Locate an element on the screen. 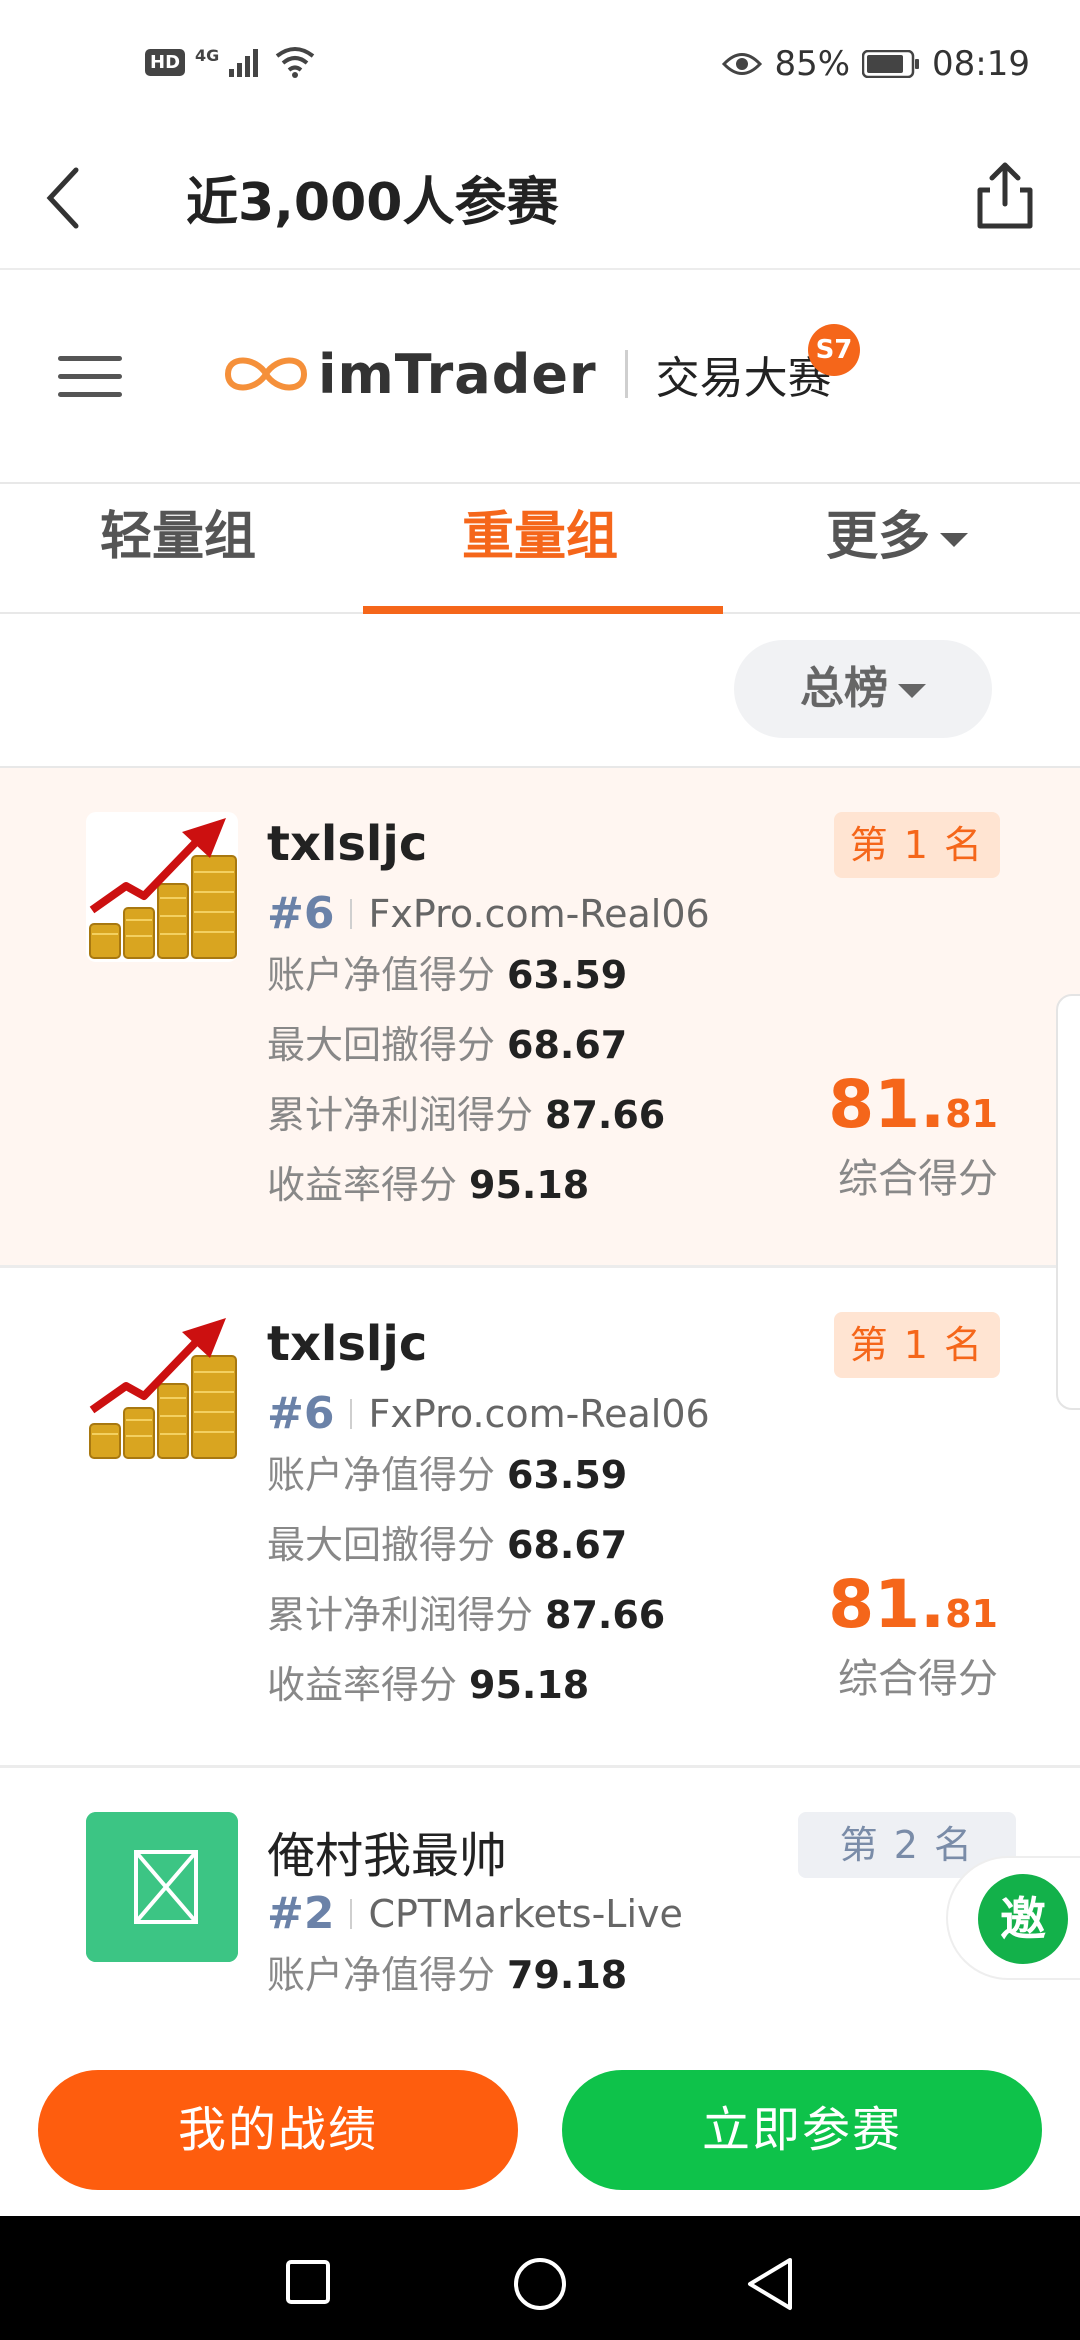 Image resolution: width=1080 pixels, height=2340 pixels. hd-icon: HD is located at coordinates (165, 62).